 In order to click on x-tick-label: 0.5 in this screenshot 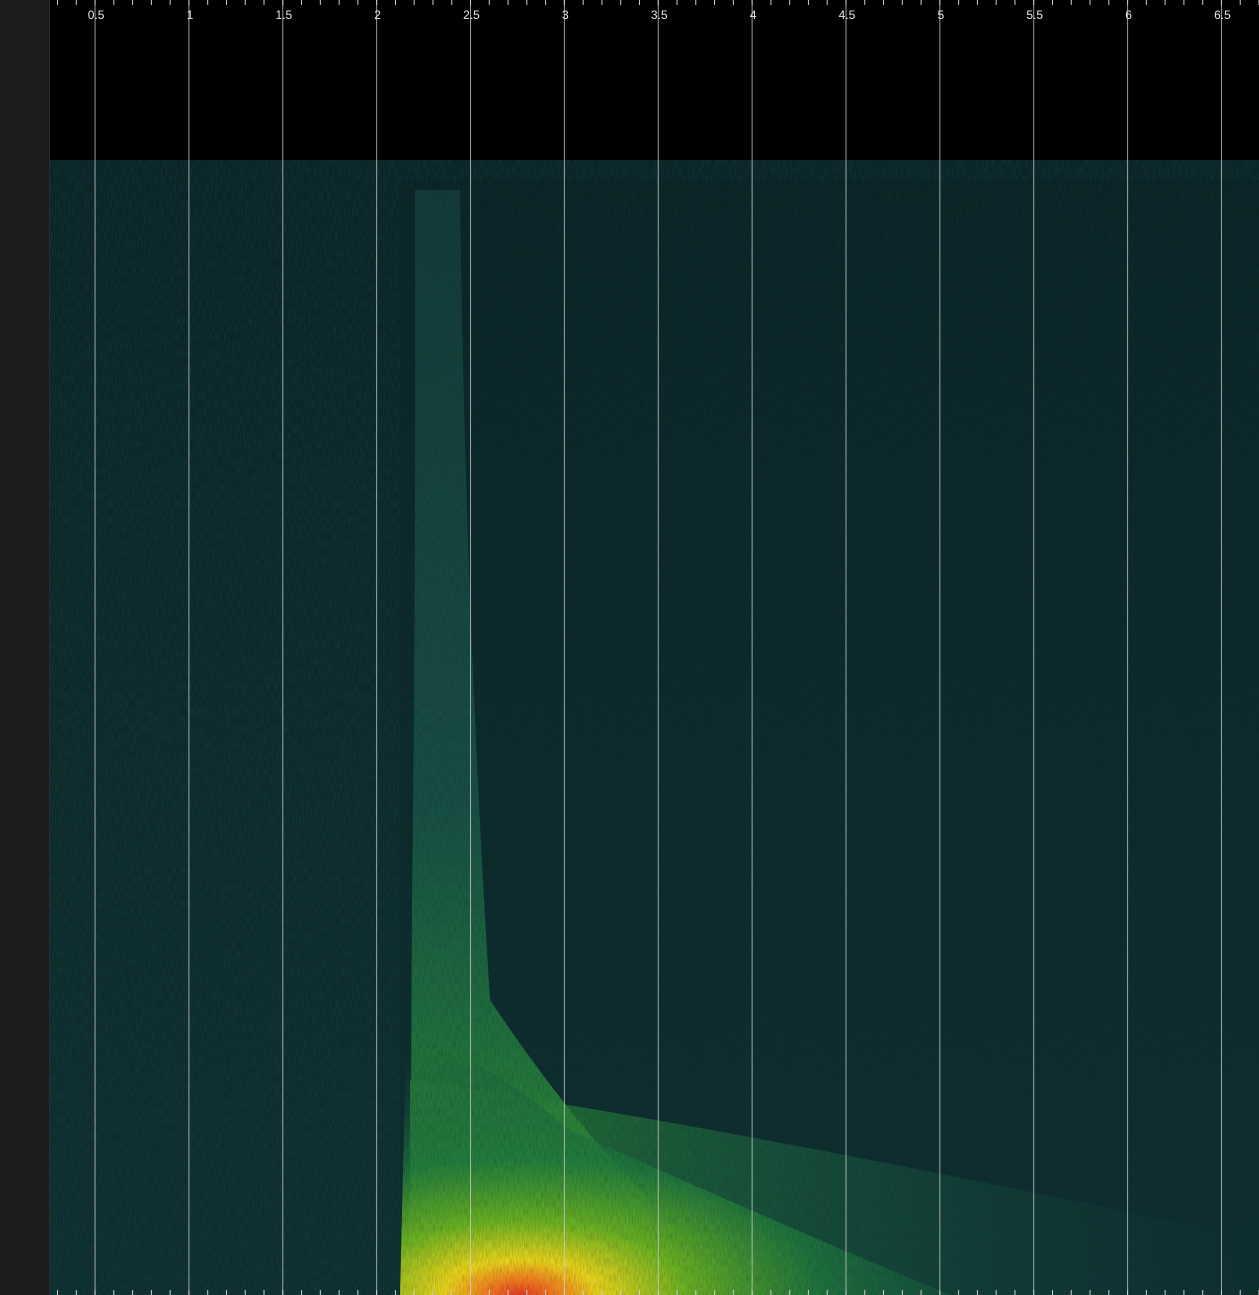, I will do `click(96, 15)`.